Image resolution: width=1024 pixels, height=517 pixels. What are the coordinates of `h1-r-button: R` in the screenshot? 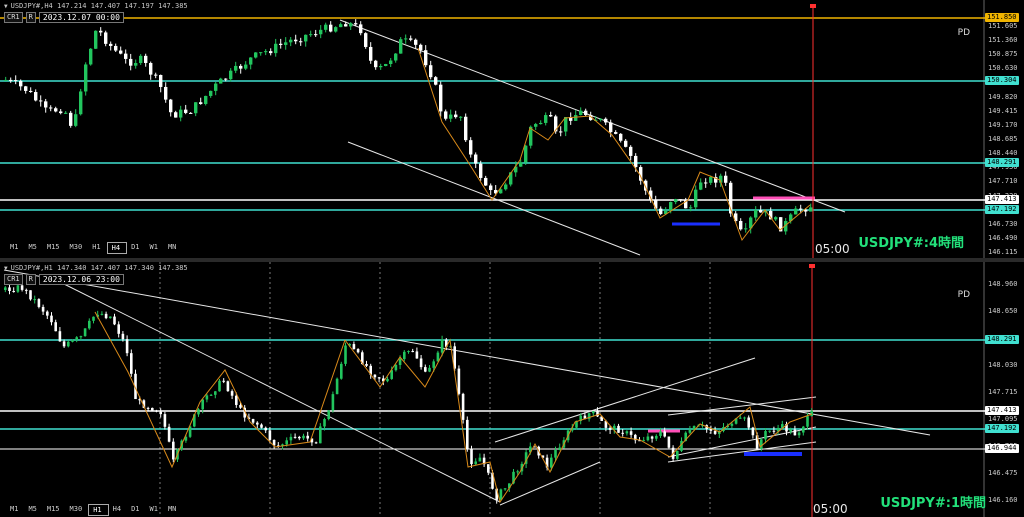 It's located at (30, 279).